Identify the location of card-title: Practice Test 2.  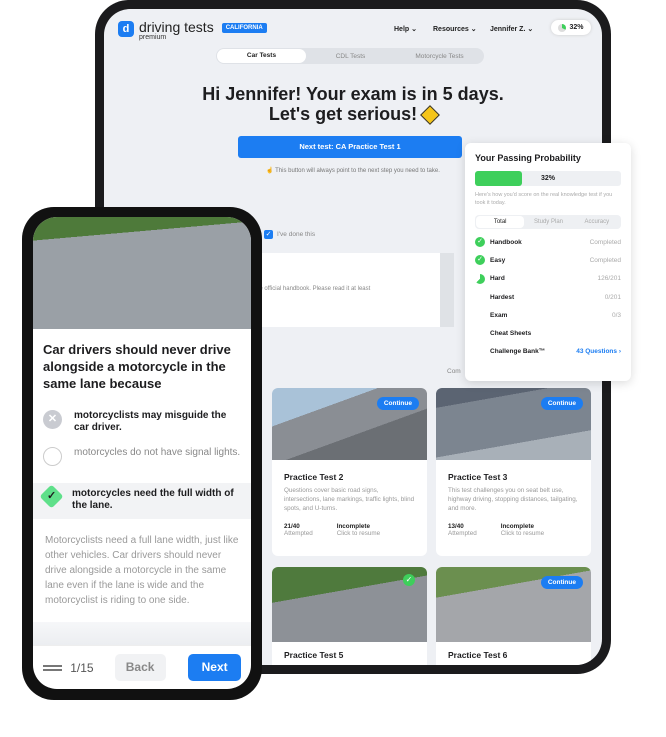
(314, 477).